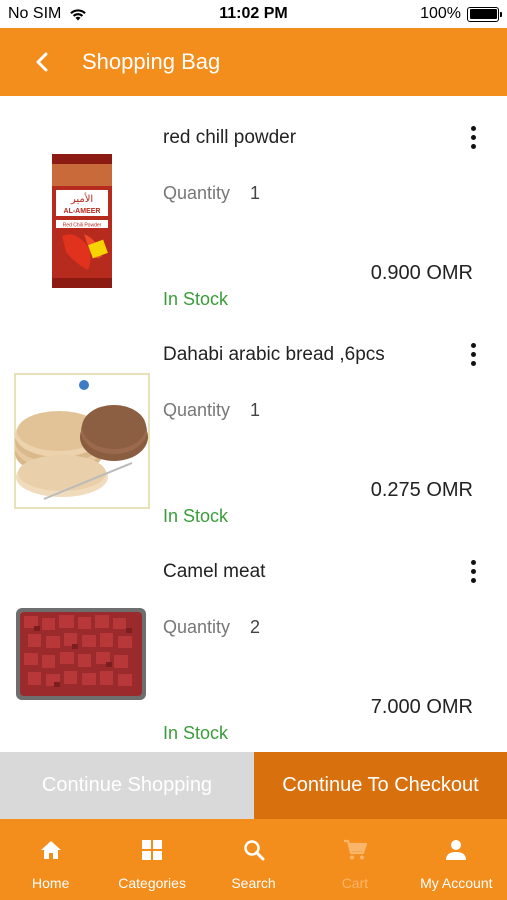 The image size is (507, 900). I want to click on page-title: Shopping Bag, so click(151, 61).